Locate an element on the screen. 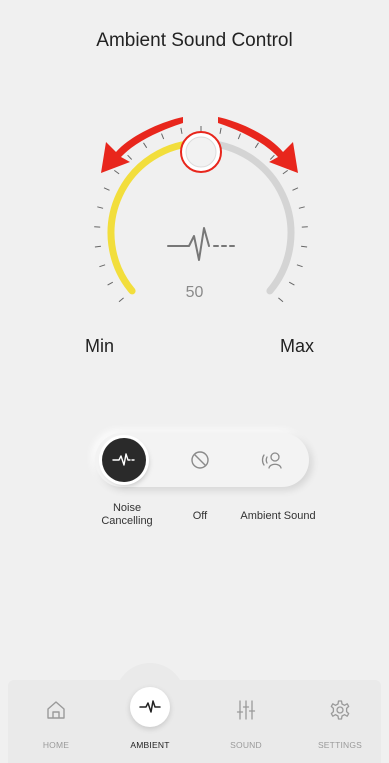  ambient-sound-button is located at coordinates (272, 460).